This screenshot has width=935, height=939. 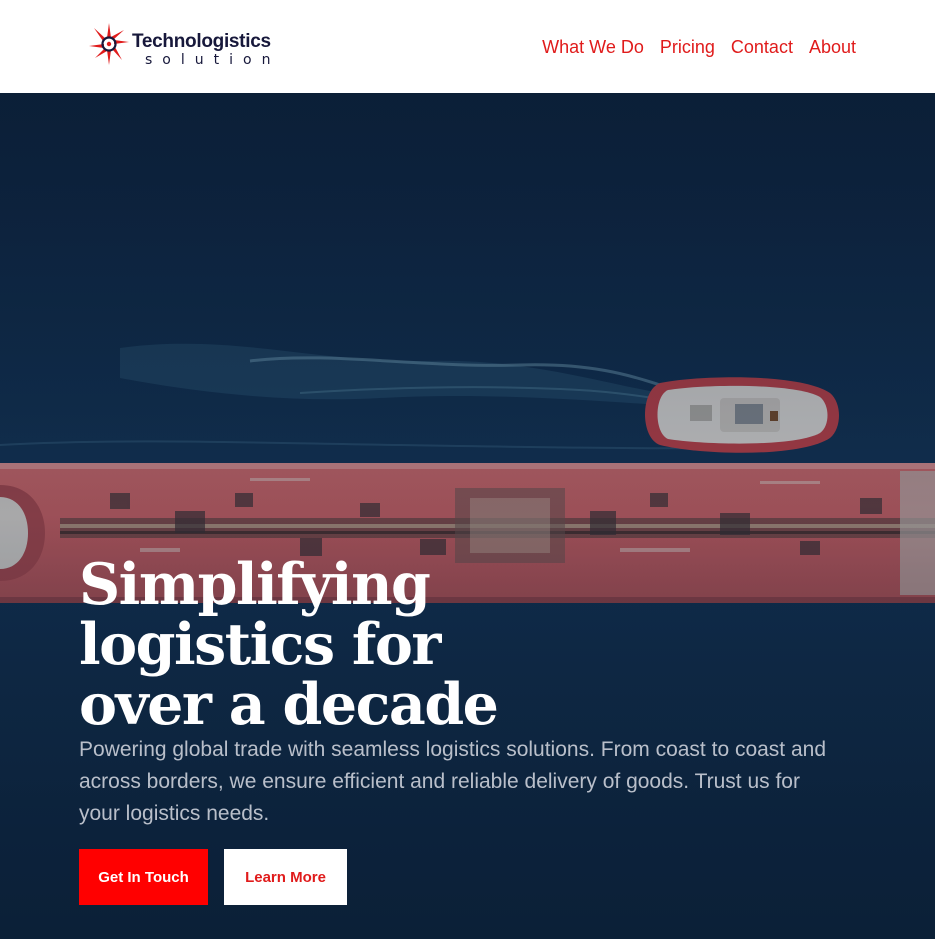 I want to click on brand-name: Technologistics, so click(x=201, y=41).